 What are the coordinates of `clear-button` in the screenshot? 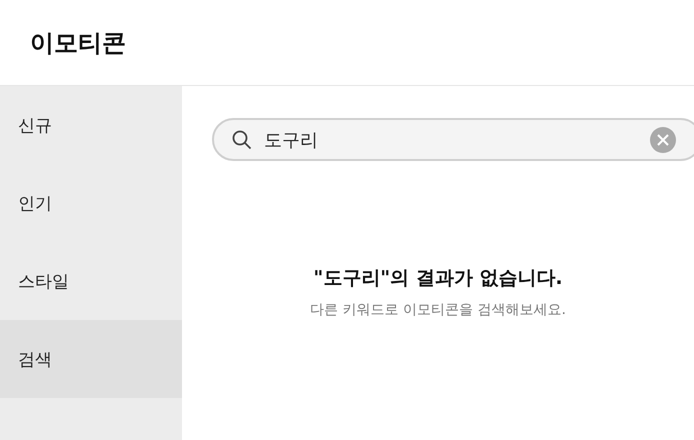 It's located at (663, 139).